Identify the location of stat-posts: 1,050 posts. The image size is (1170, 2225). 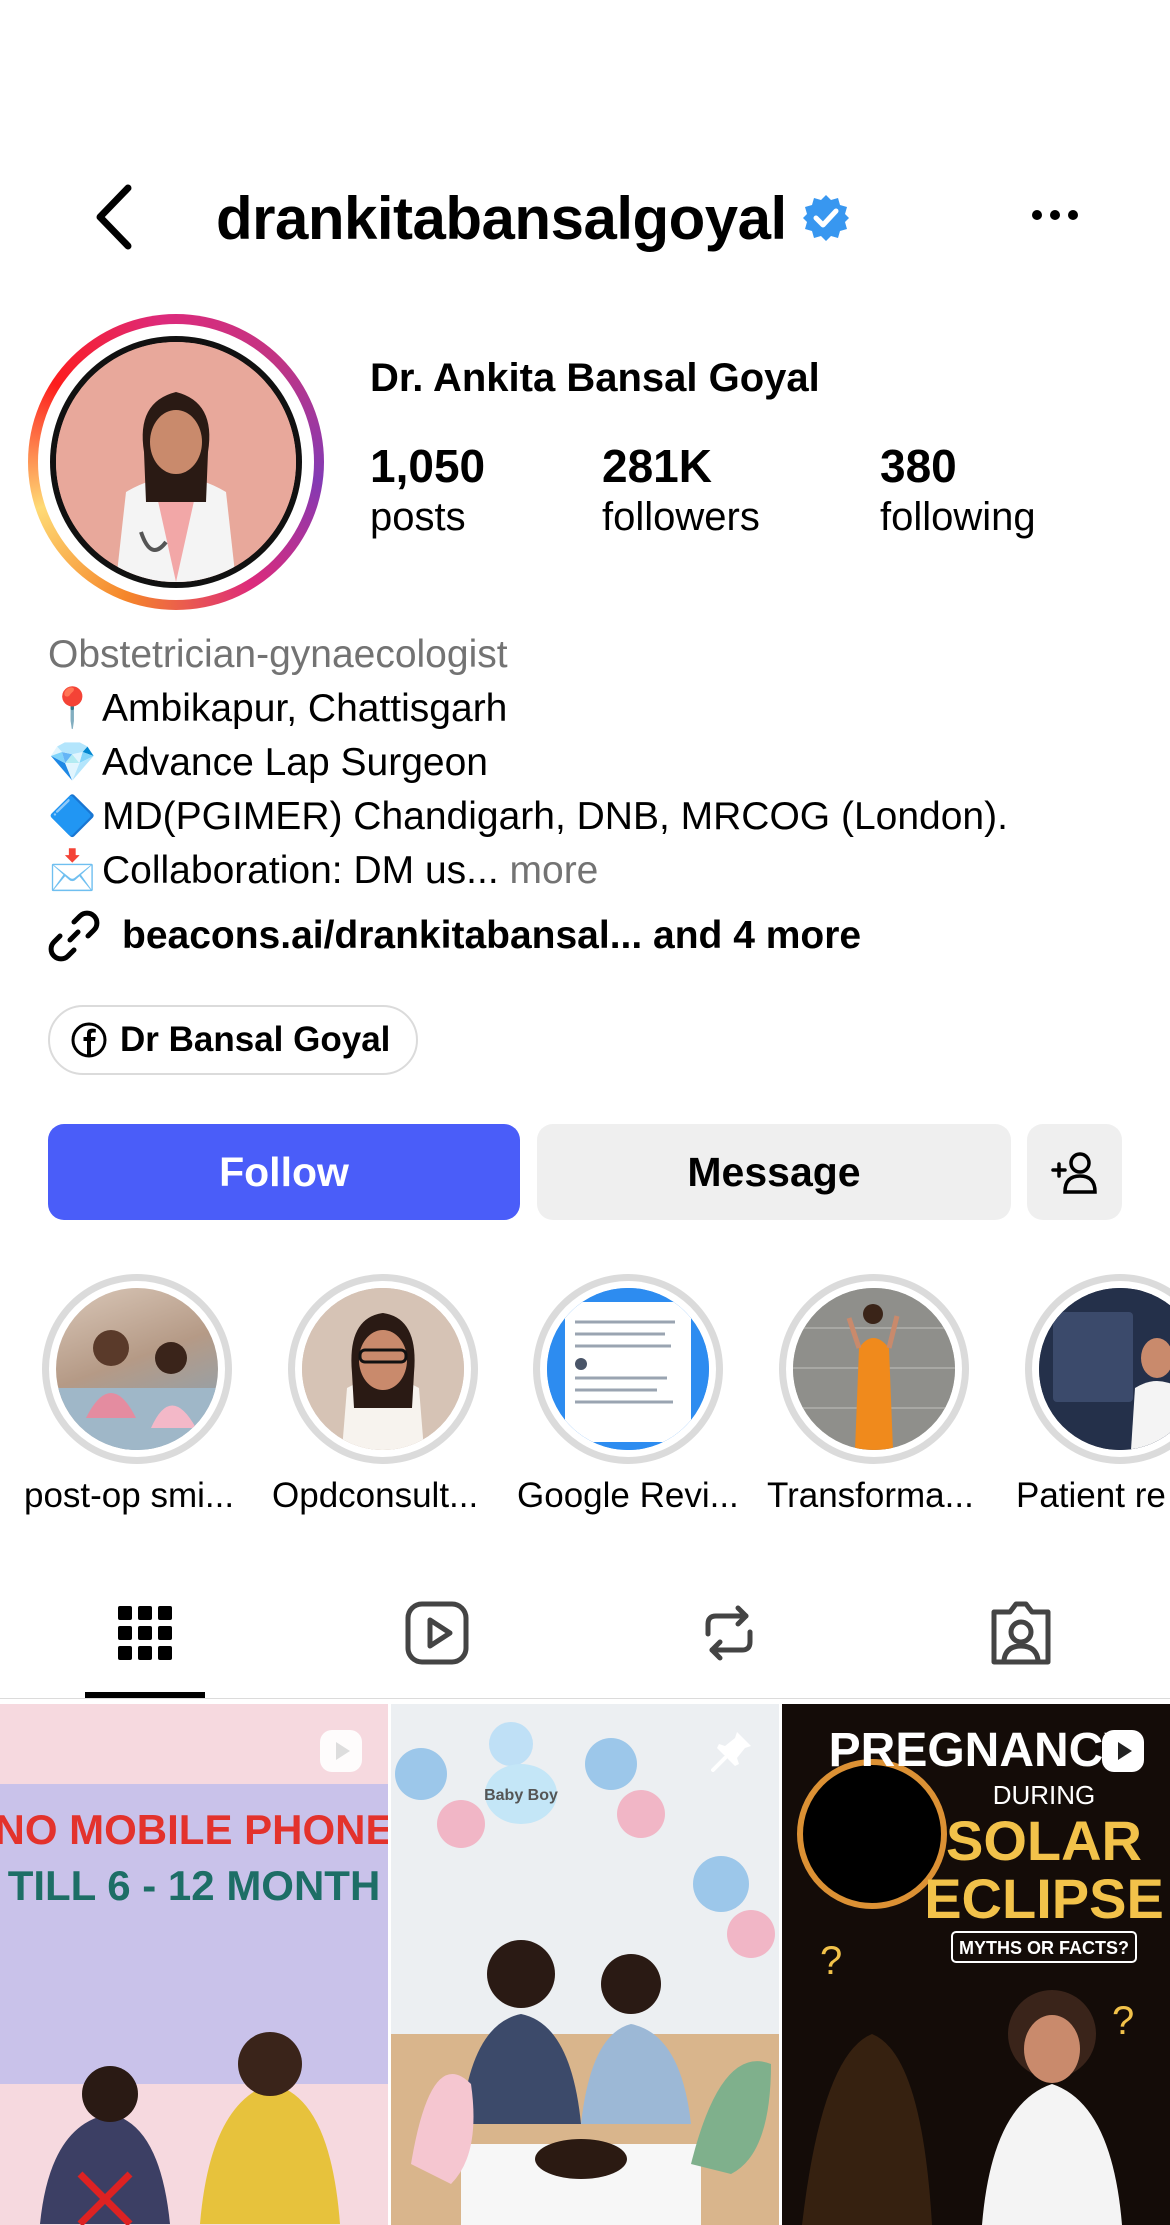
(427, 491).